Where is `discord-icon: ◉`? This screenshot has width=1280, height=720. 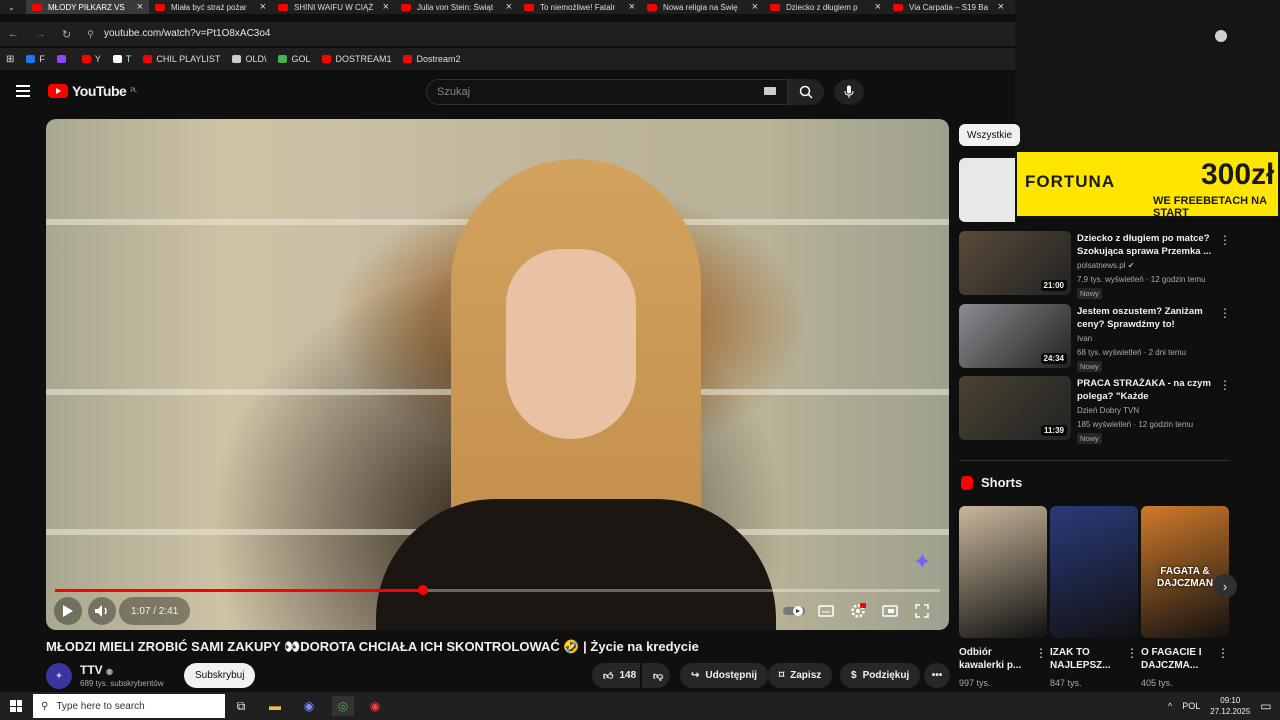 discord-icon: ◉ is located at coordinates (309, 706).